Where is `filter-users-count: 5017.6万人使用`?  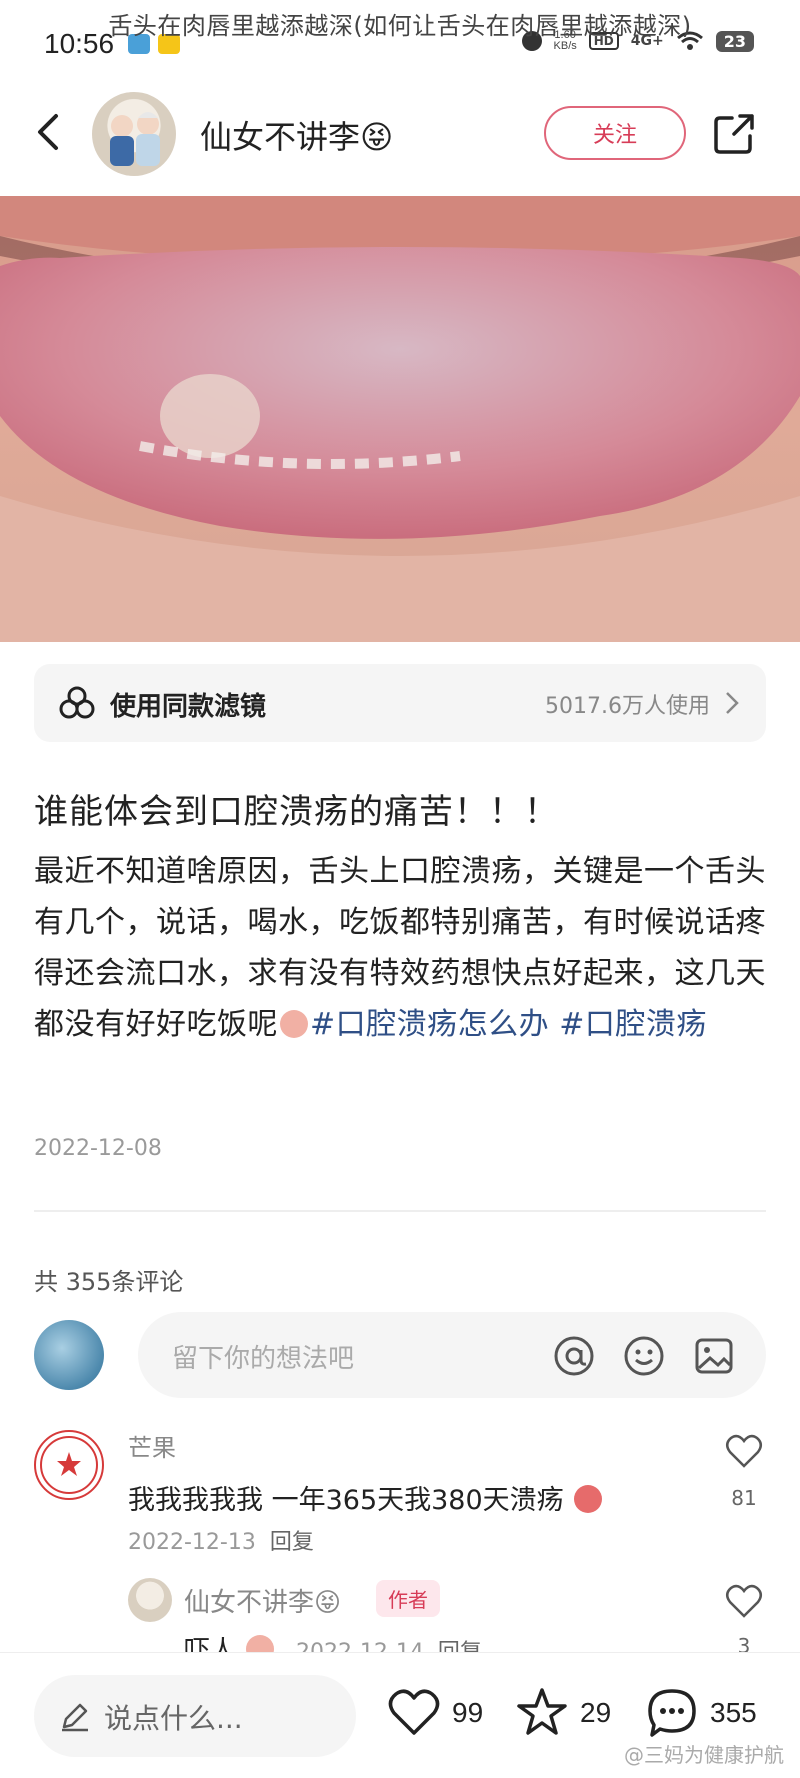
filter-users-count: 5017.6万人使用 is located at coordinates (627, 706).